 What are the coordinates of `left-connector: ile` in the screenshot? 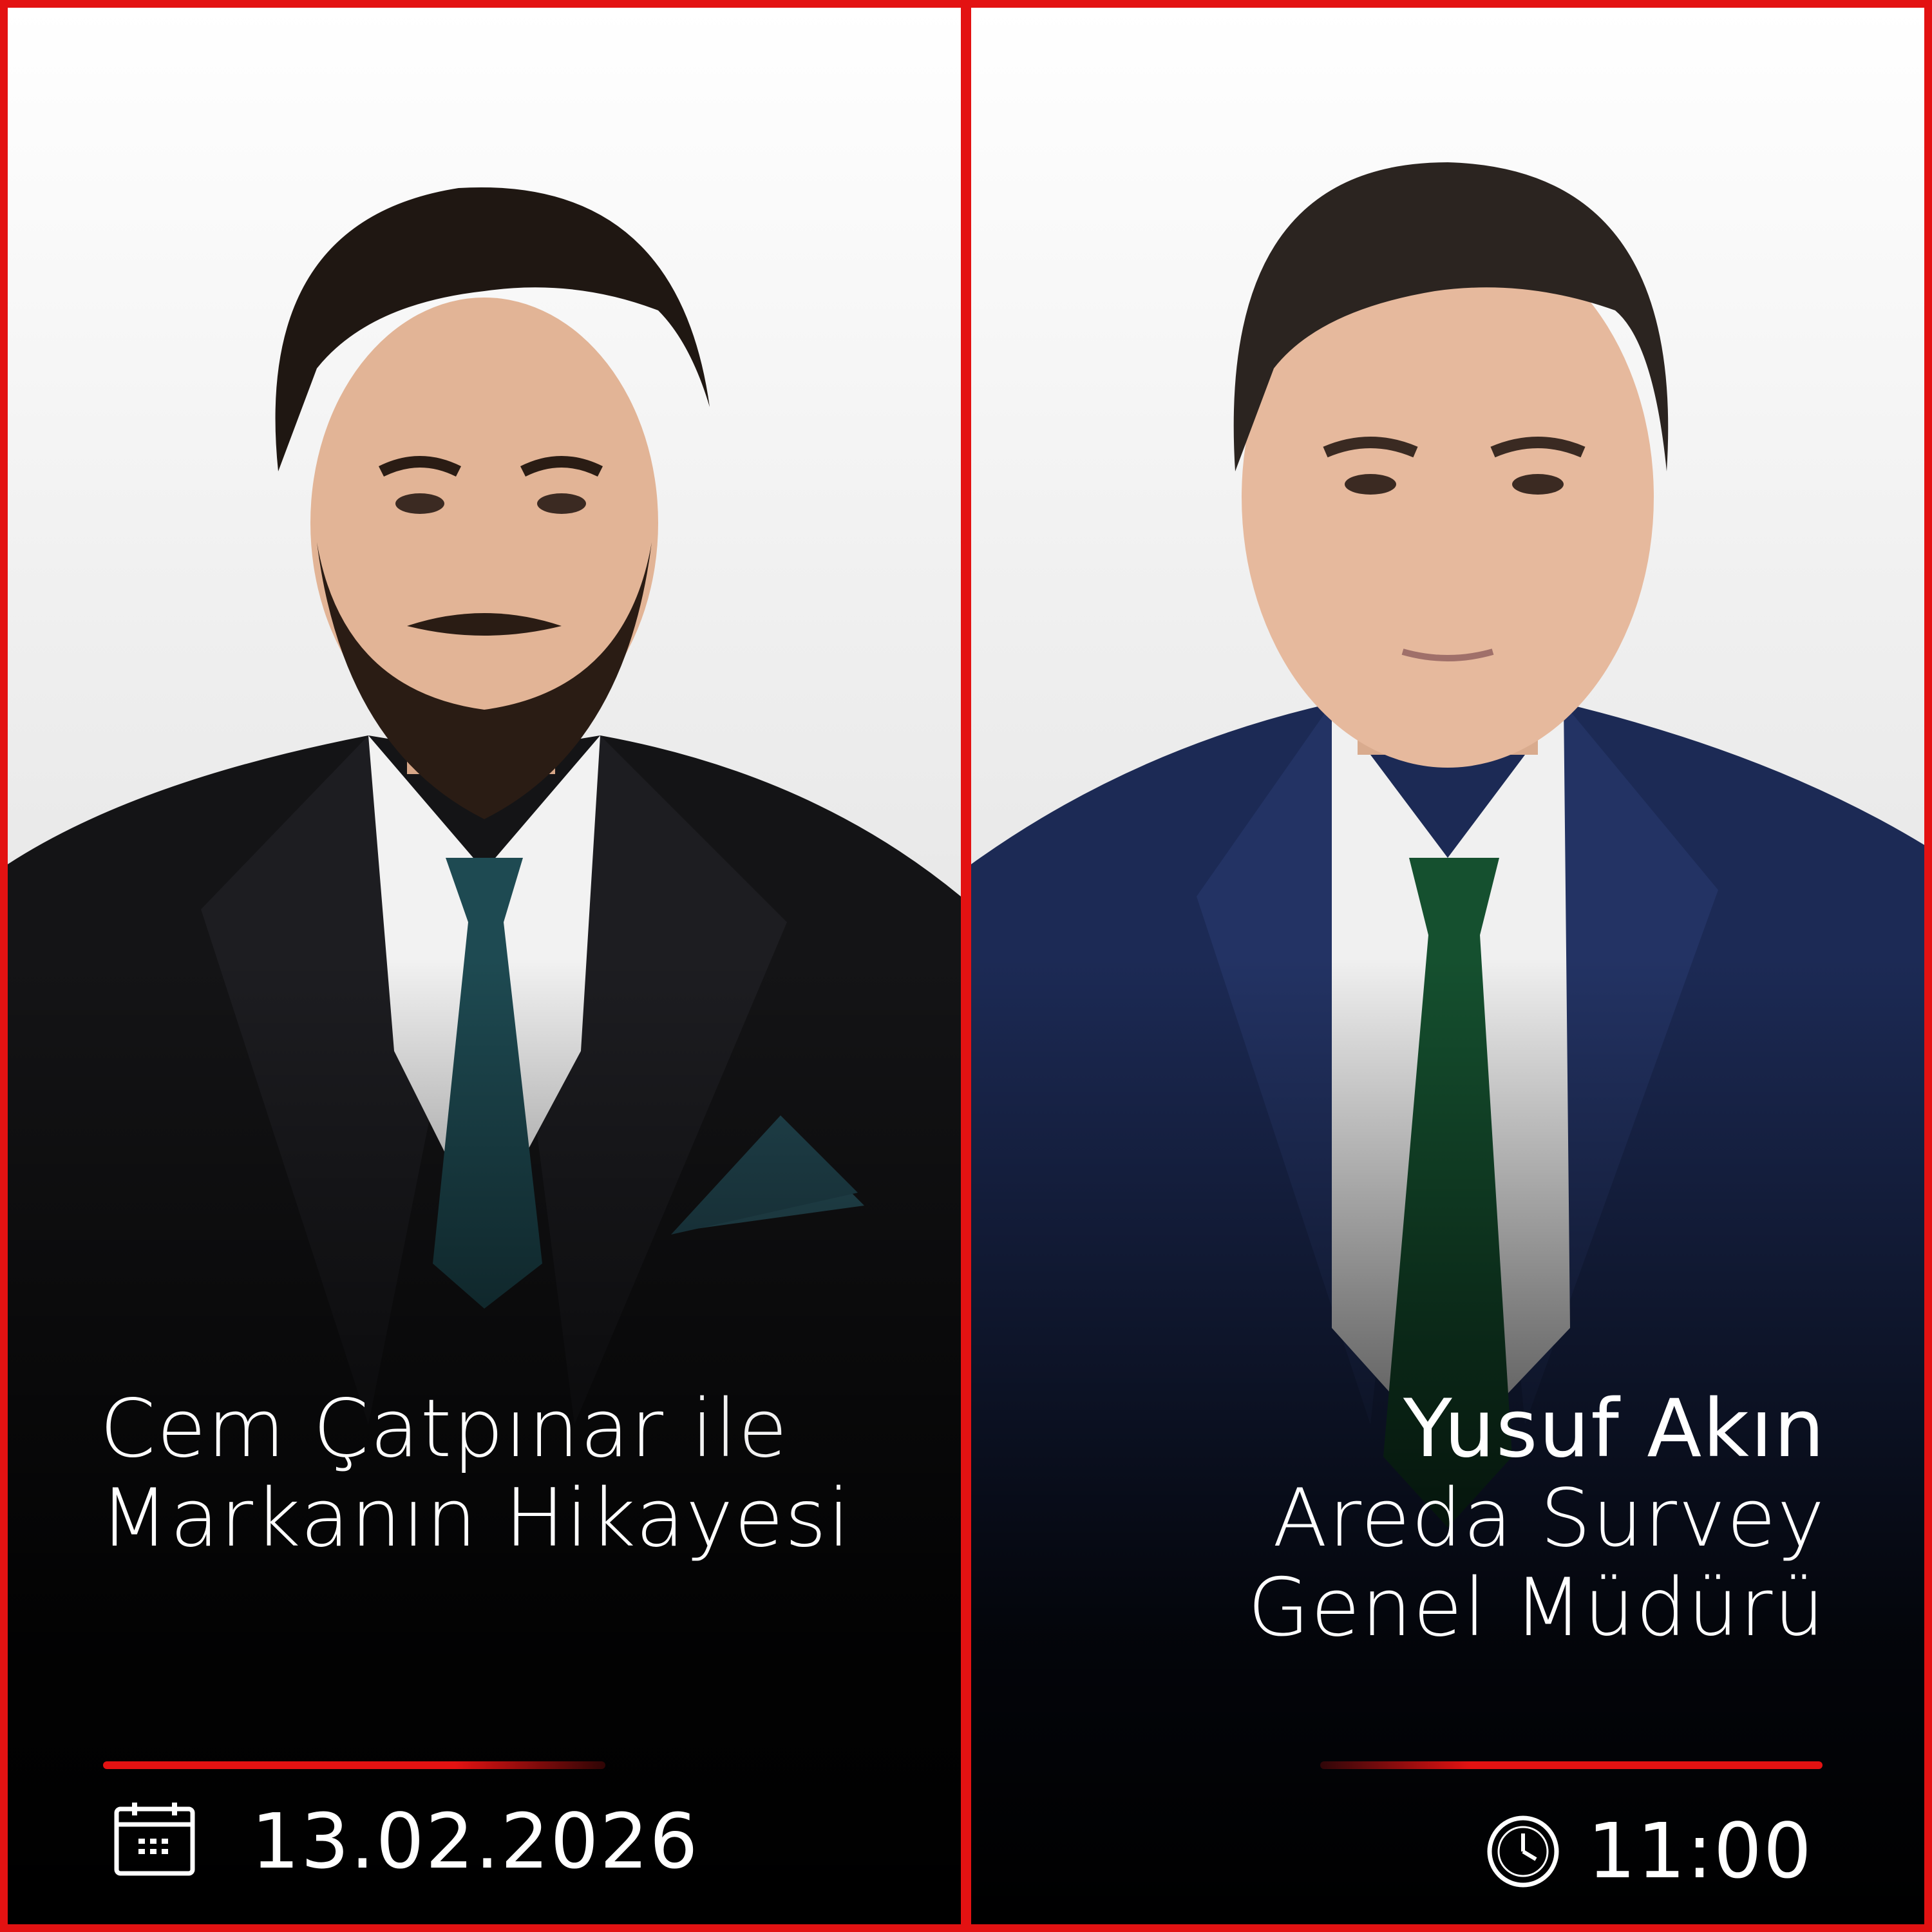 It's located at (740, 1429).